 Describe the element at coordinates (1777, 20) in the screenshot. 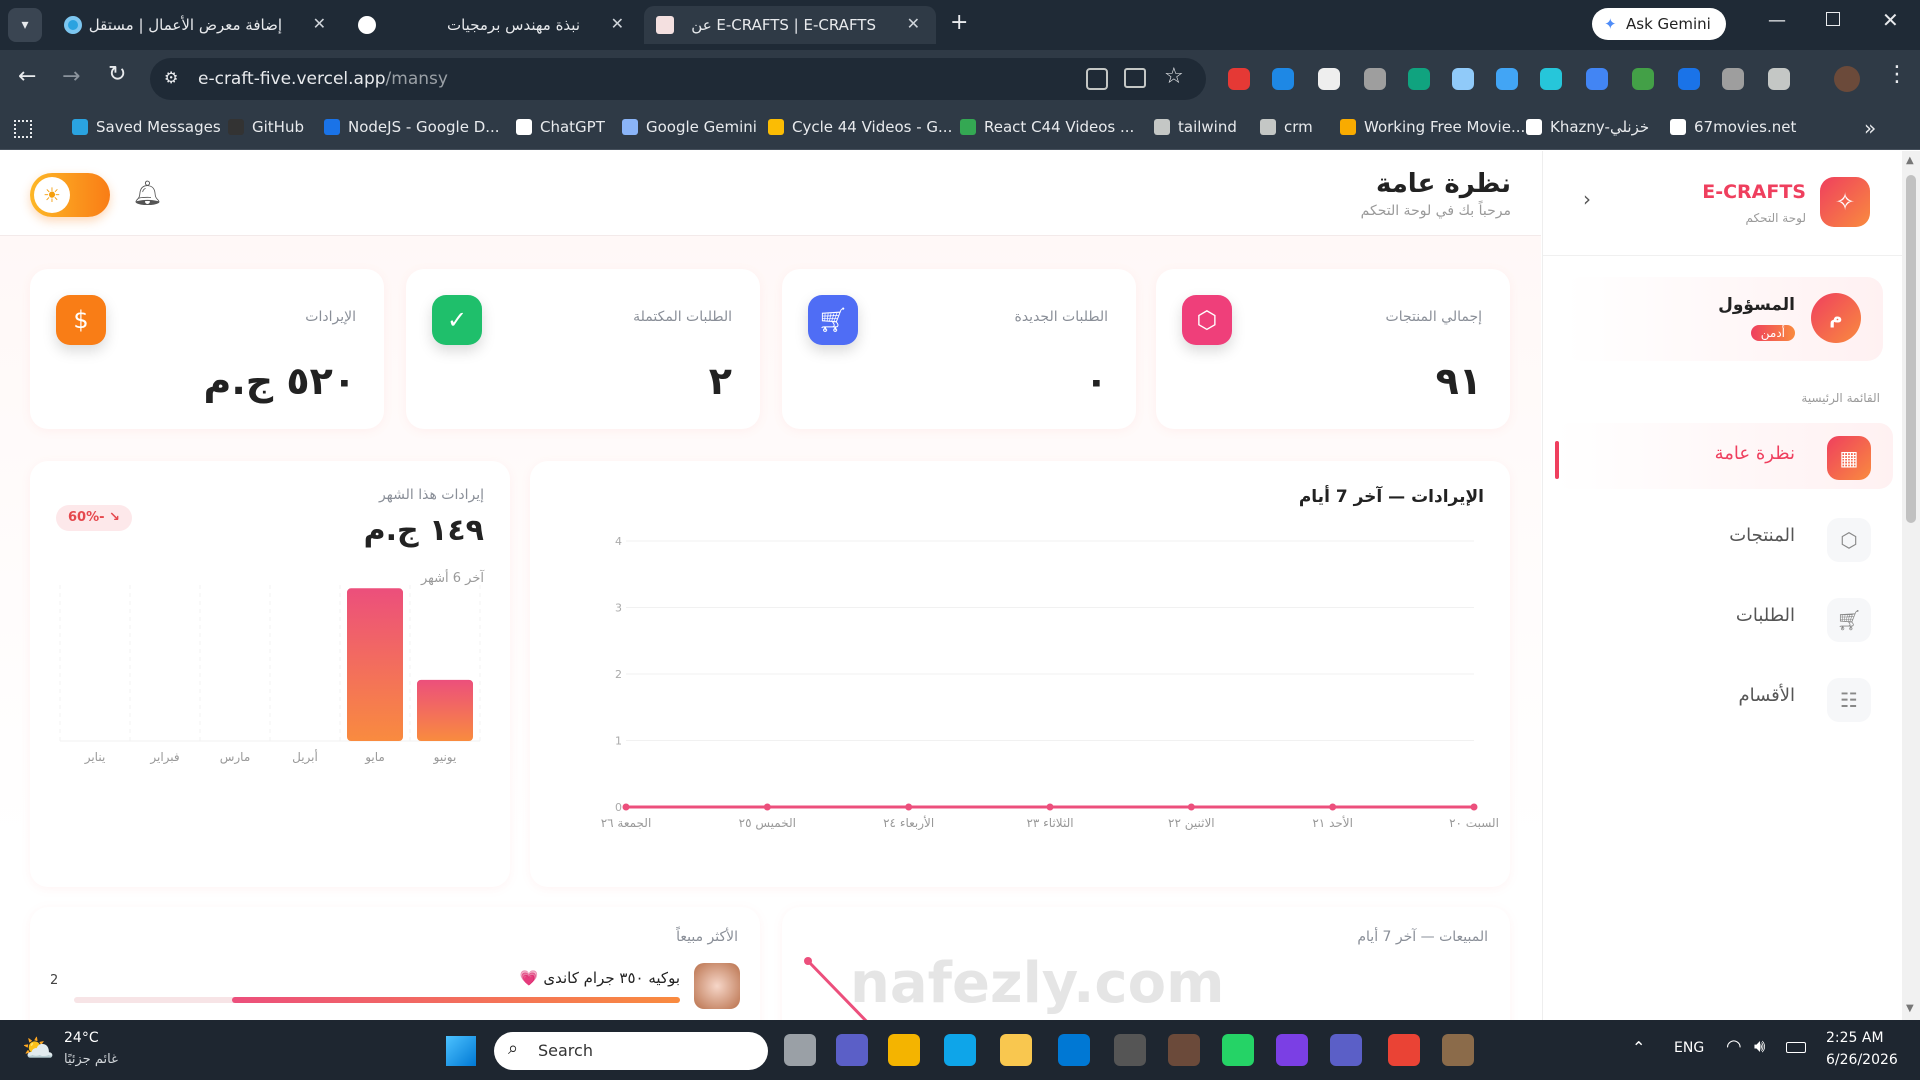

I see `minimize-button: —` at that location.